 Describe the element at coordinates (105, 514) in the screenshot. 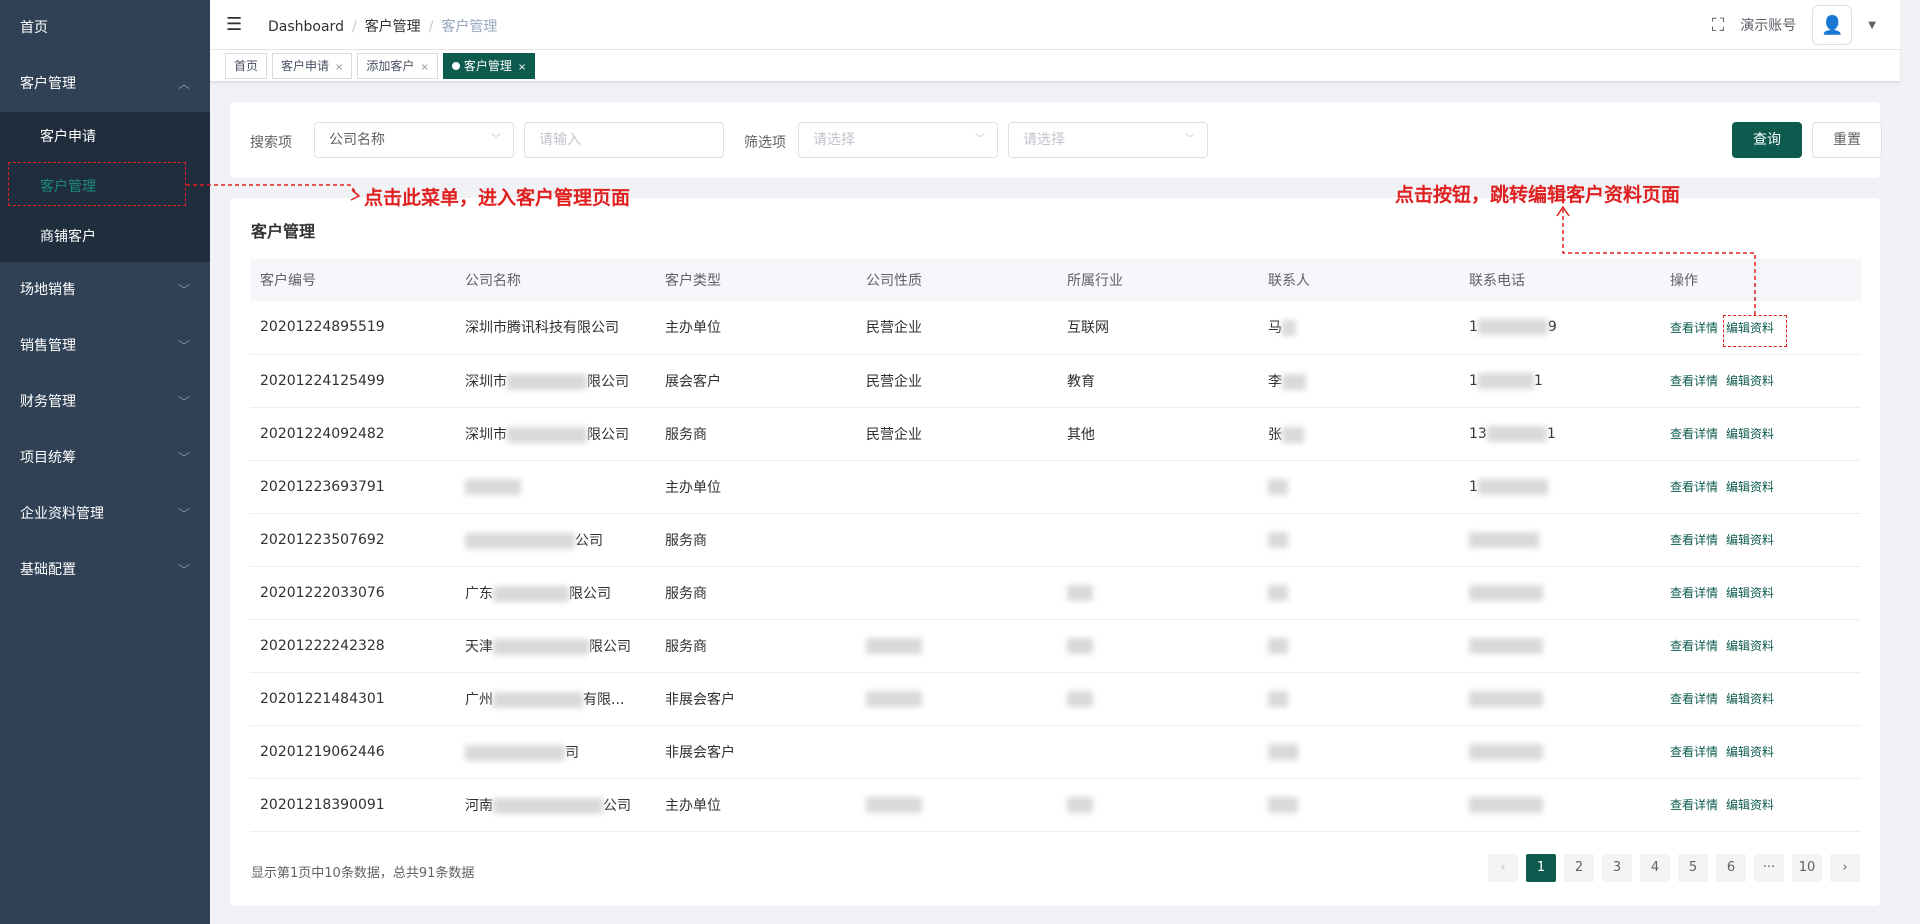

I see `menu-enterprise-info: 企业资料管理 ﹀` at that location.